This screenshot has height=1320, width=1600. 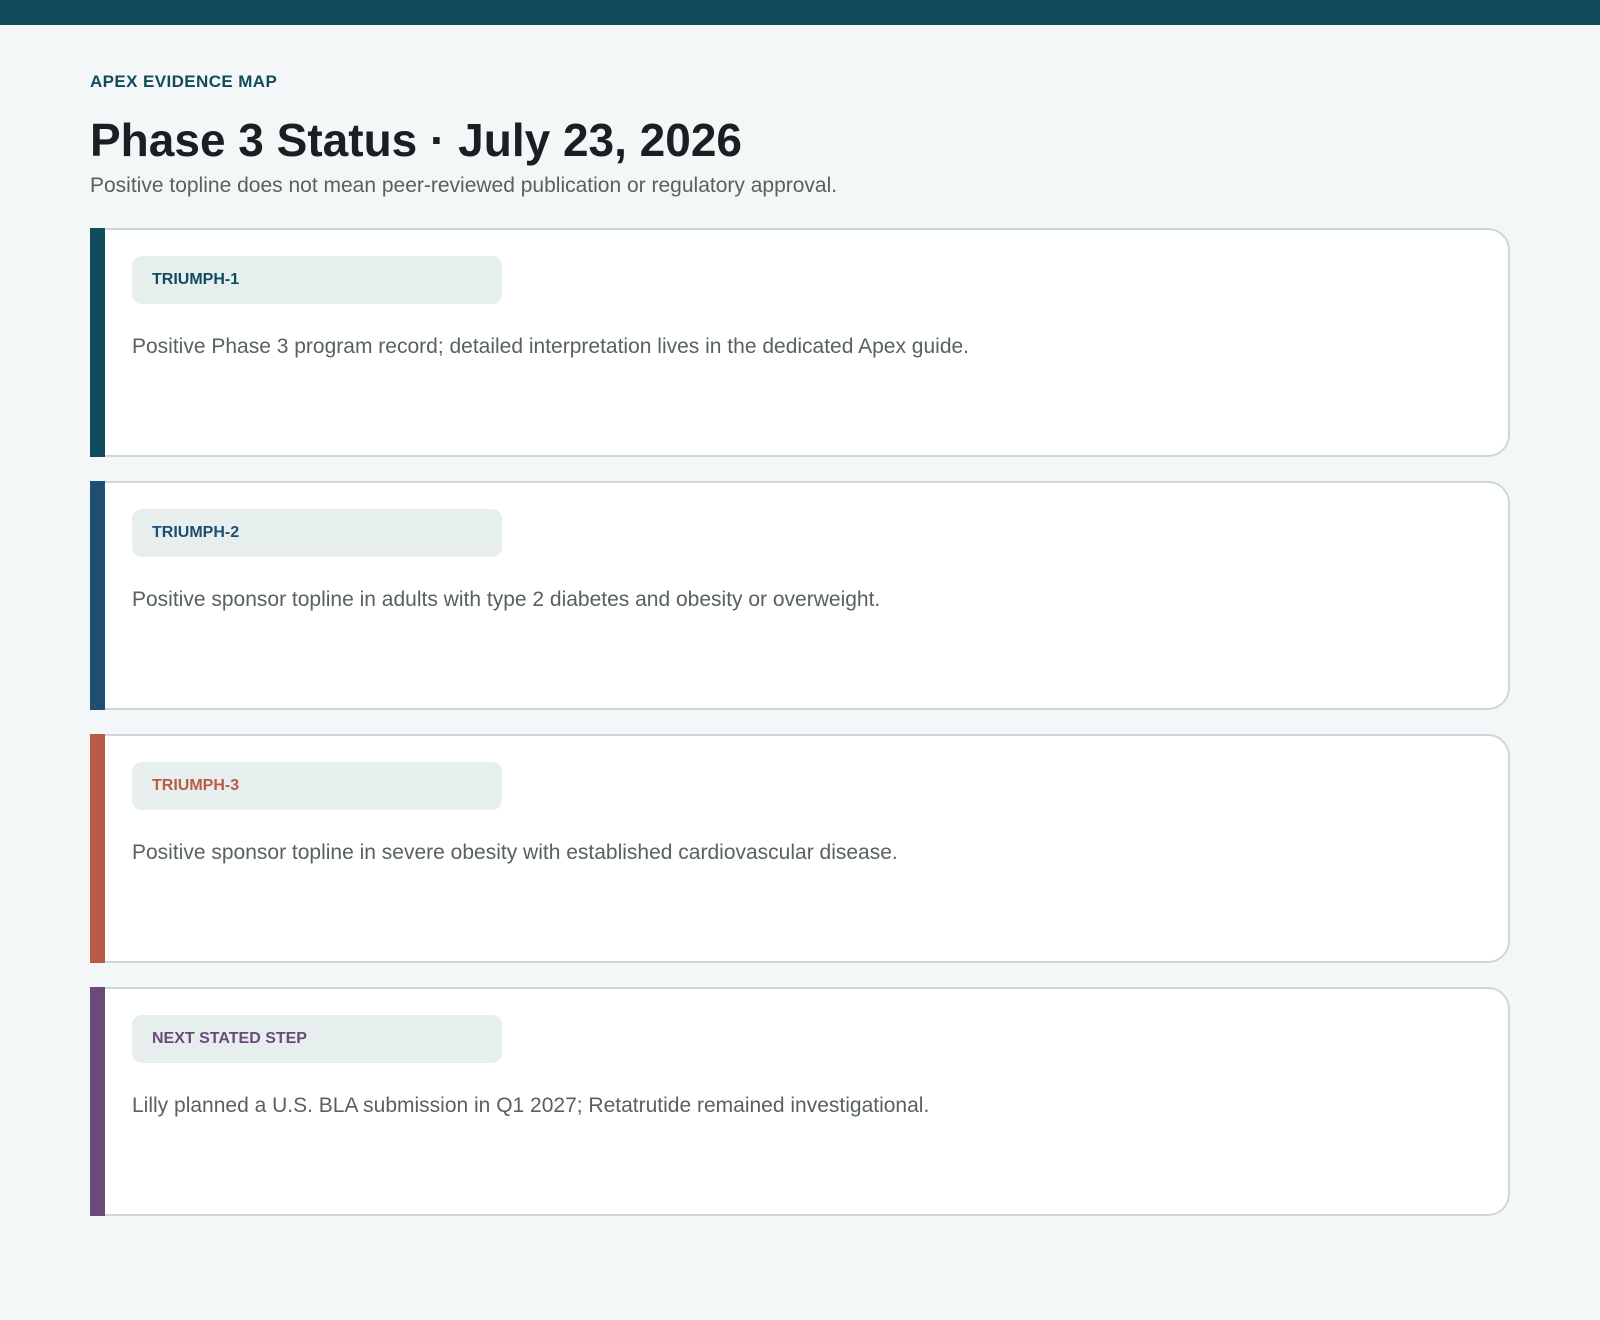 What do you see at coordinates (317, 786) in the screenshot?
I see `card-tag: TRIUMPH-3` at bounding box center [317, 786].